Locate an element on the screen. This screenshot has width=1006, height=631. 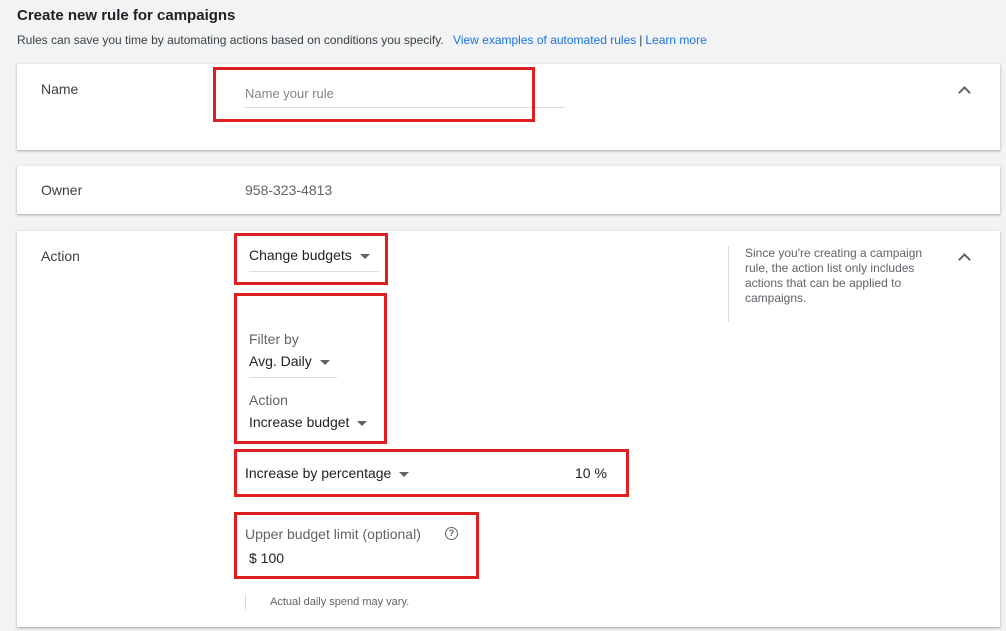
help-icon: ? is located at coordinates (451, 533).